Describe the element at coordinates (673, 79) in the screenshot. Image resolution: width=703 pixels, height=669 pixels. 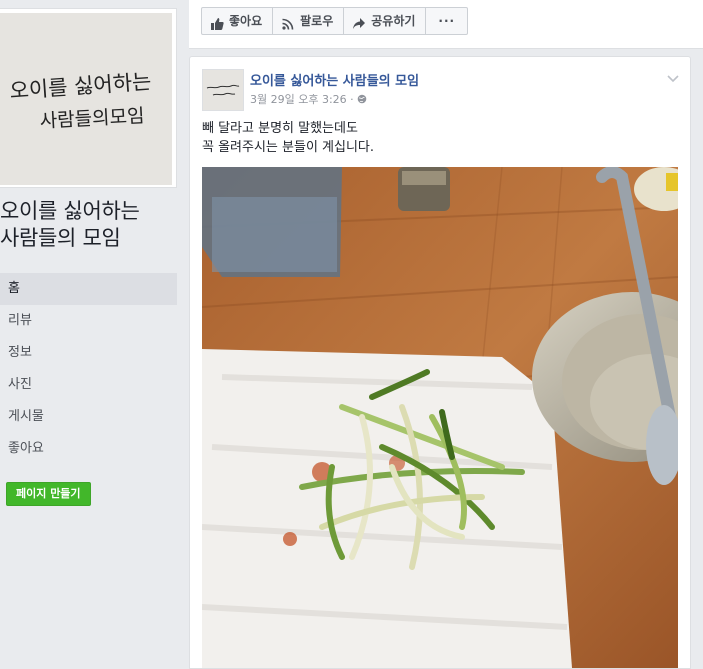
I see `chevron-down-icon` at that location.